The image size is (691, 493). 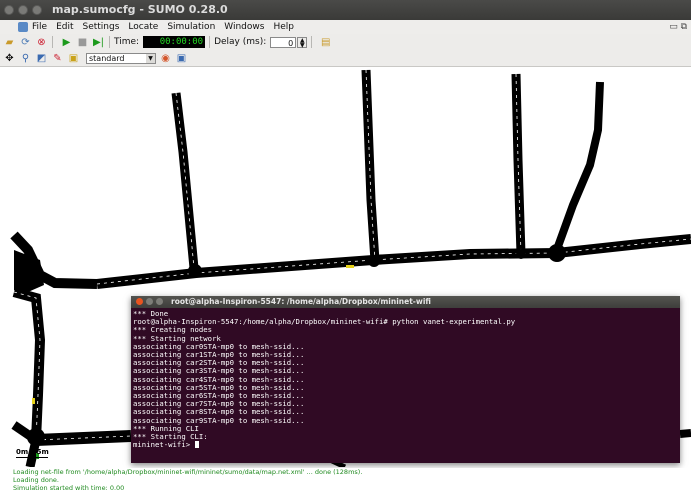 What do you see at coordinates (32, 457) in the screenshot?
I see `scale-line` at bounding box center [32, 457].